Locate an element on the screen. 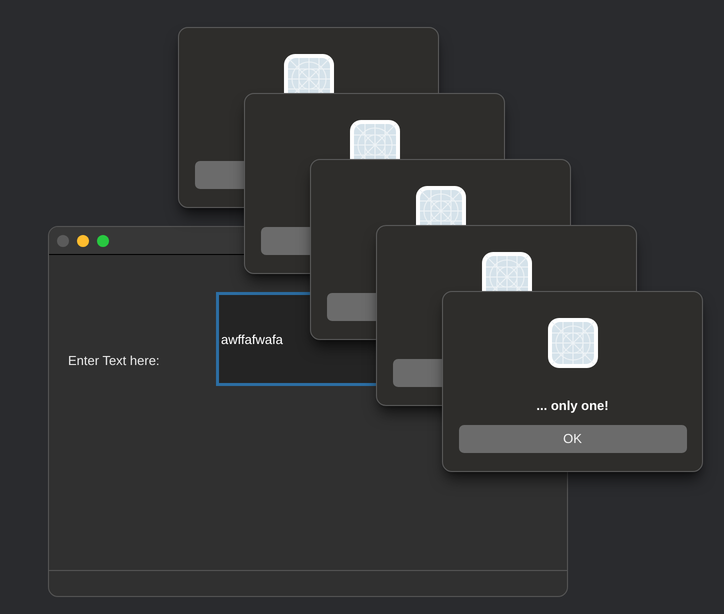  alert-message: ... only one! is located at coordinates (572, 406).